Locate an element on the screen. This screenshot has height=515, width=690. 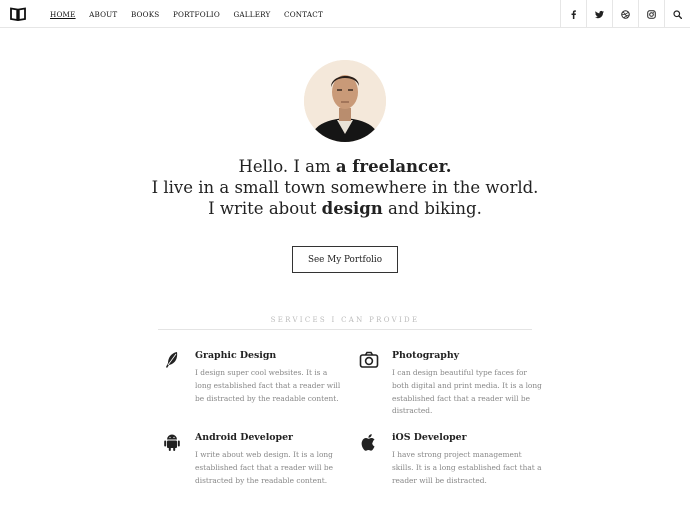
dribbble-icon is located at coordinates (625, 14).